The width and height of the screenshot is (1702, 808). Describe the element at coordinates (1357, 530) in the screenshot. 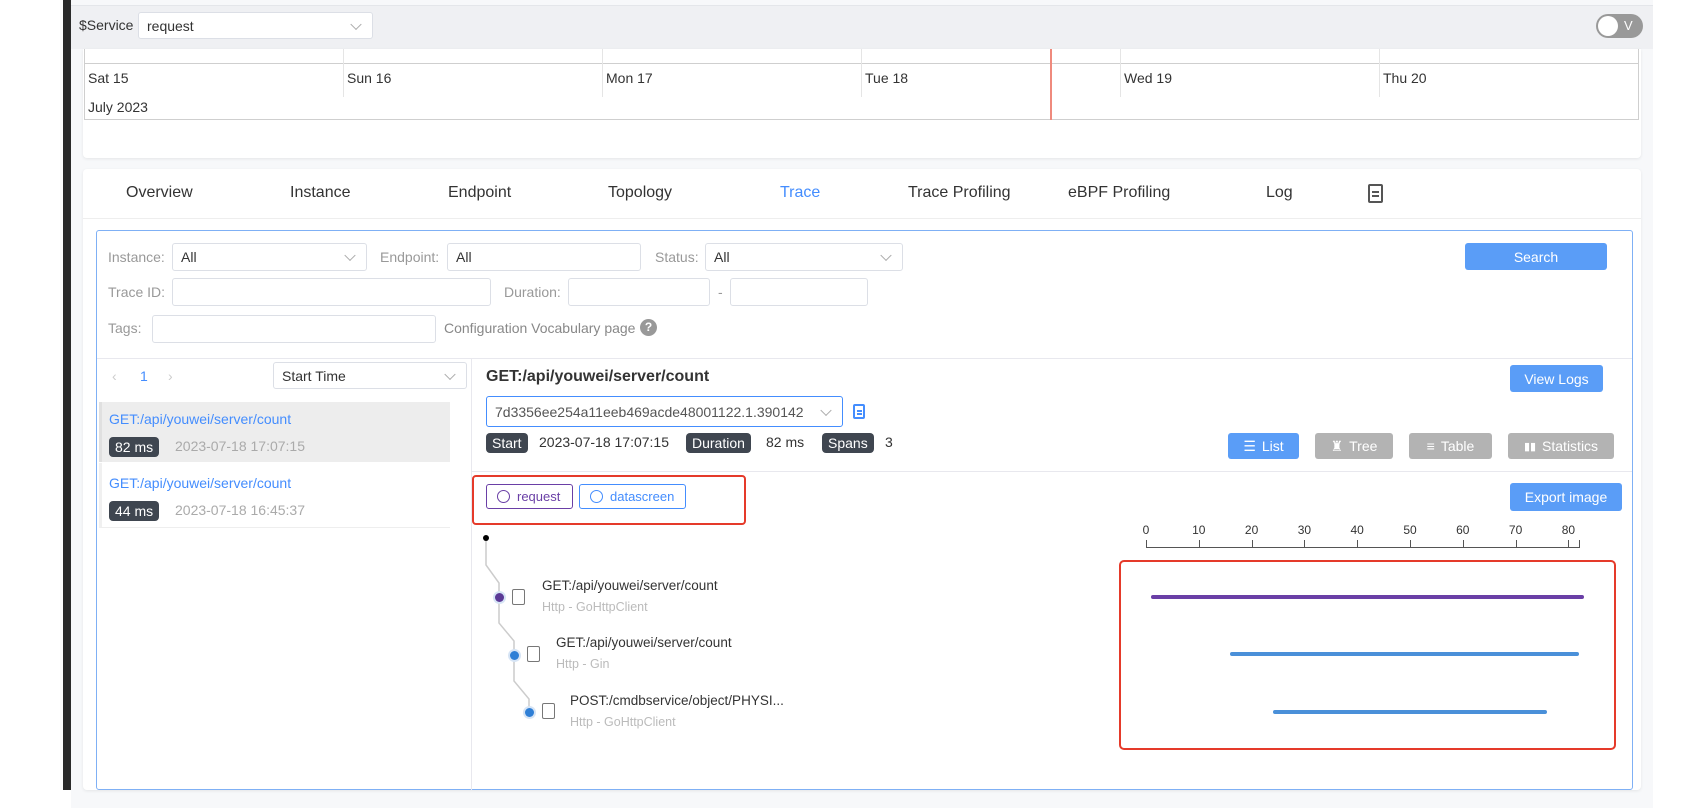

I see `axis-tick-label: 40` at that location.